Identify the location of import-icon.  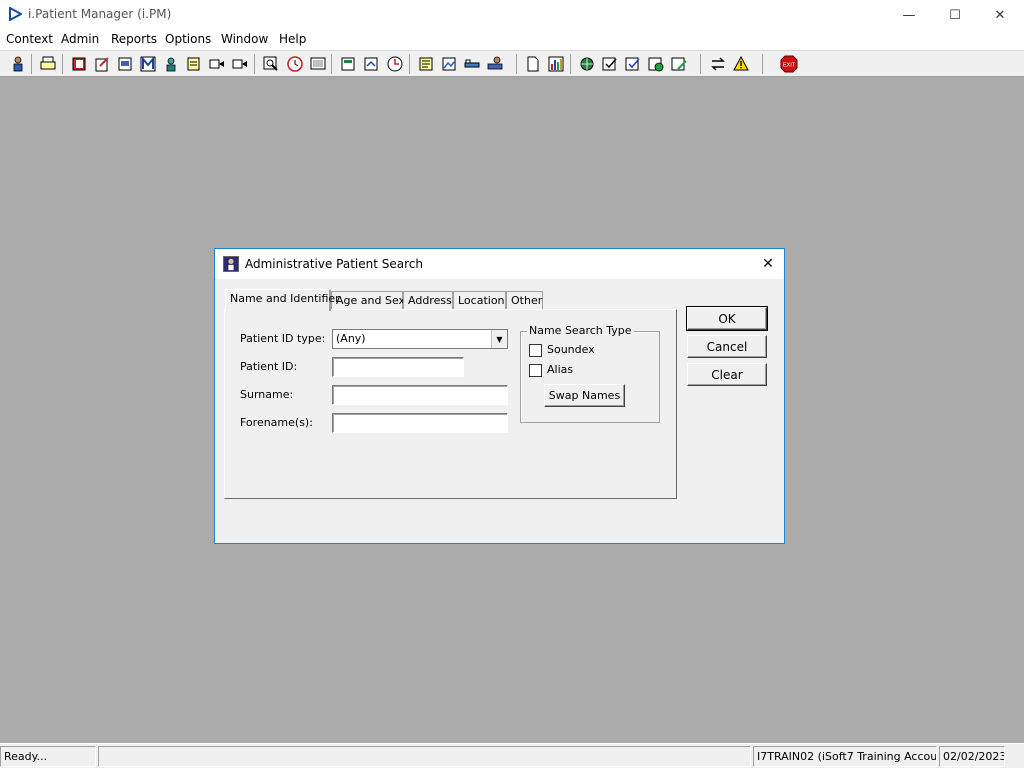
(656, 64).